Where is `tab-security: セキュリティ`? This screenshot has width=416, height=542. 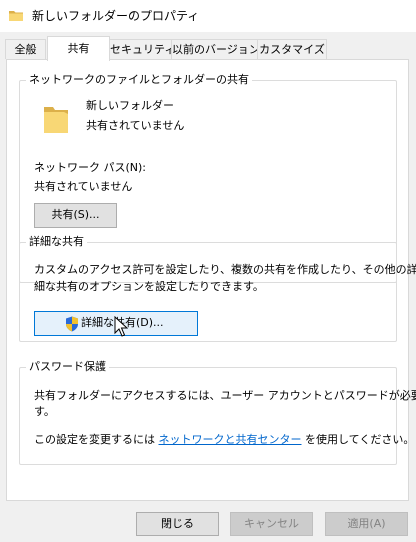 tab-security: セキュリティ is located at coordinates (142, 49).